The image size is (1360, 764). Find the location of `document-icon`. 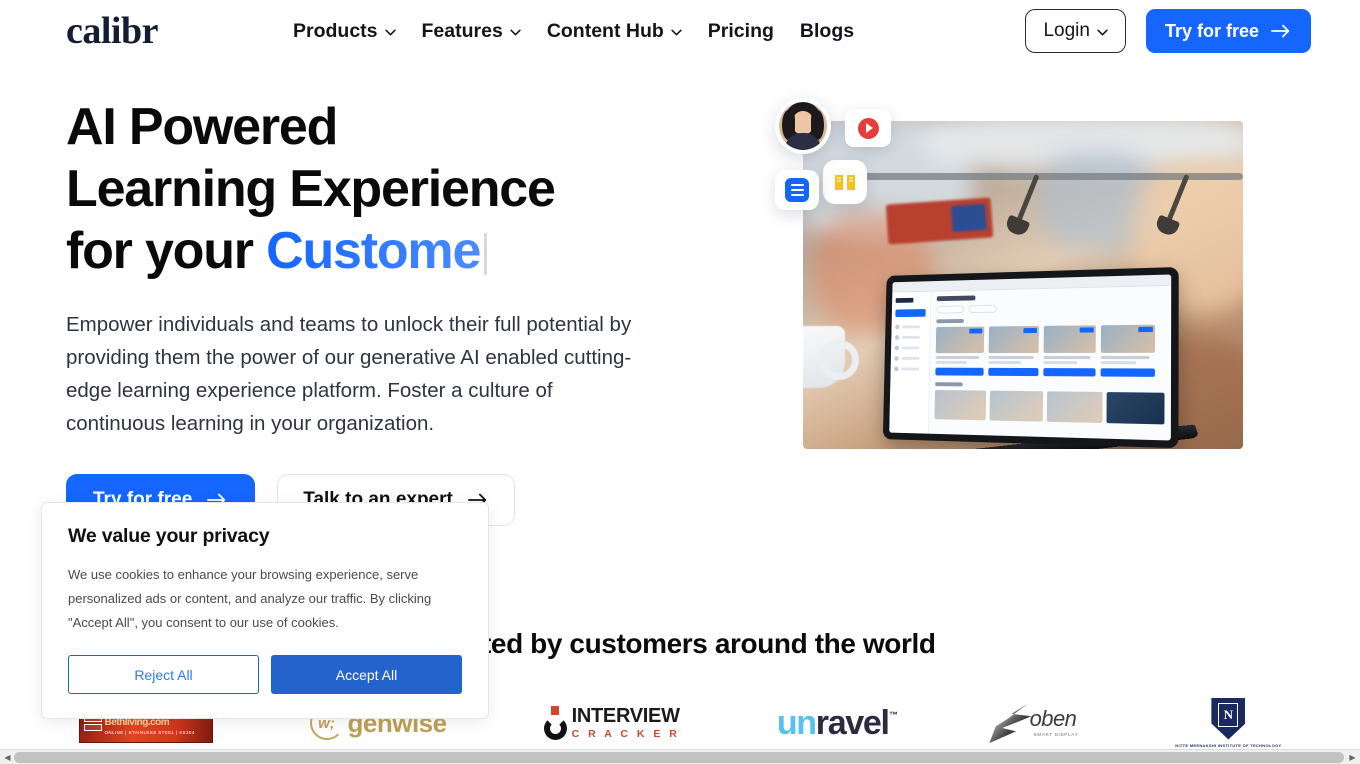

document-icon is located at coordinates (797, 190).